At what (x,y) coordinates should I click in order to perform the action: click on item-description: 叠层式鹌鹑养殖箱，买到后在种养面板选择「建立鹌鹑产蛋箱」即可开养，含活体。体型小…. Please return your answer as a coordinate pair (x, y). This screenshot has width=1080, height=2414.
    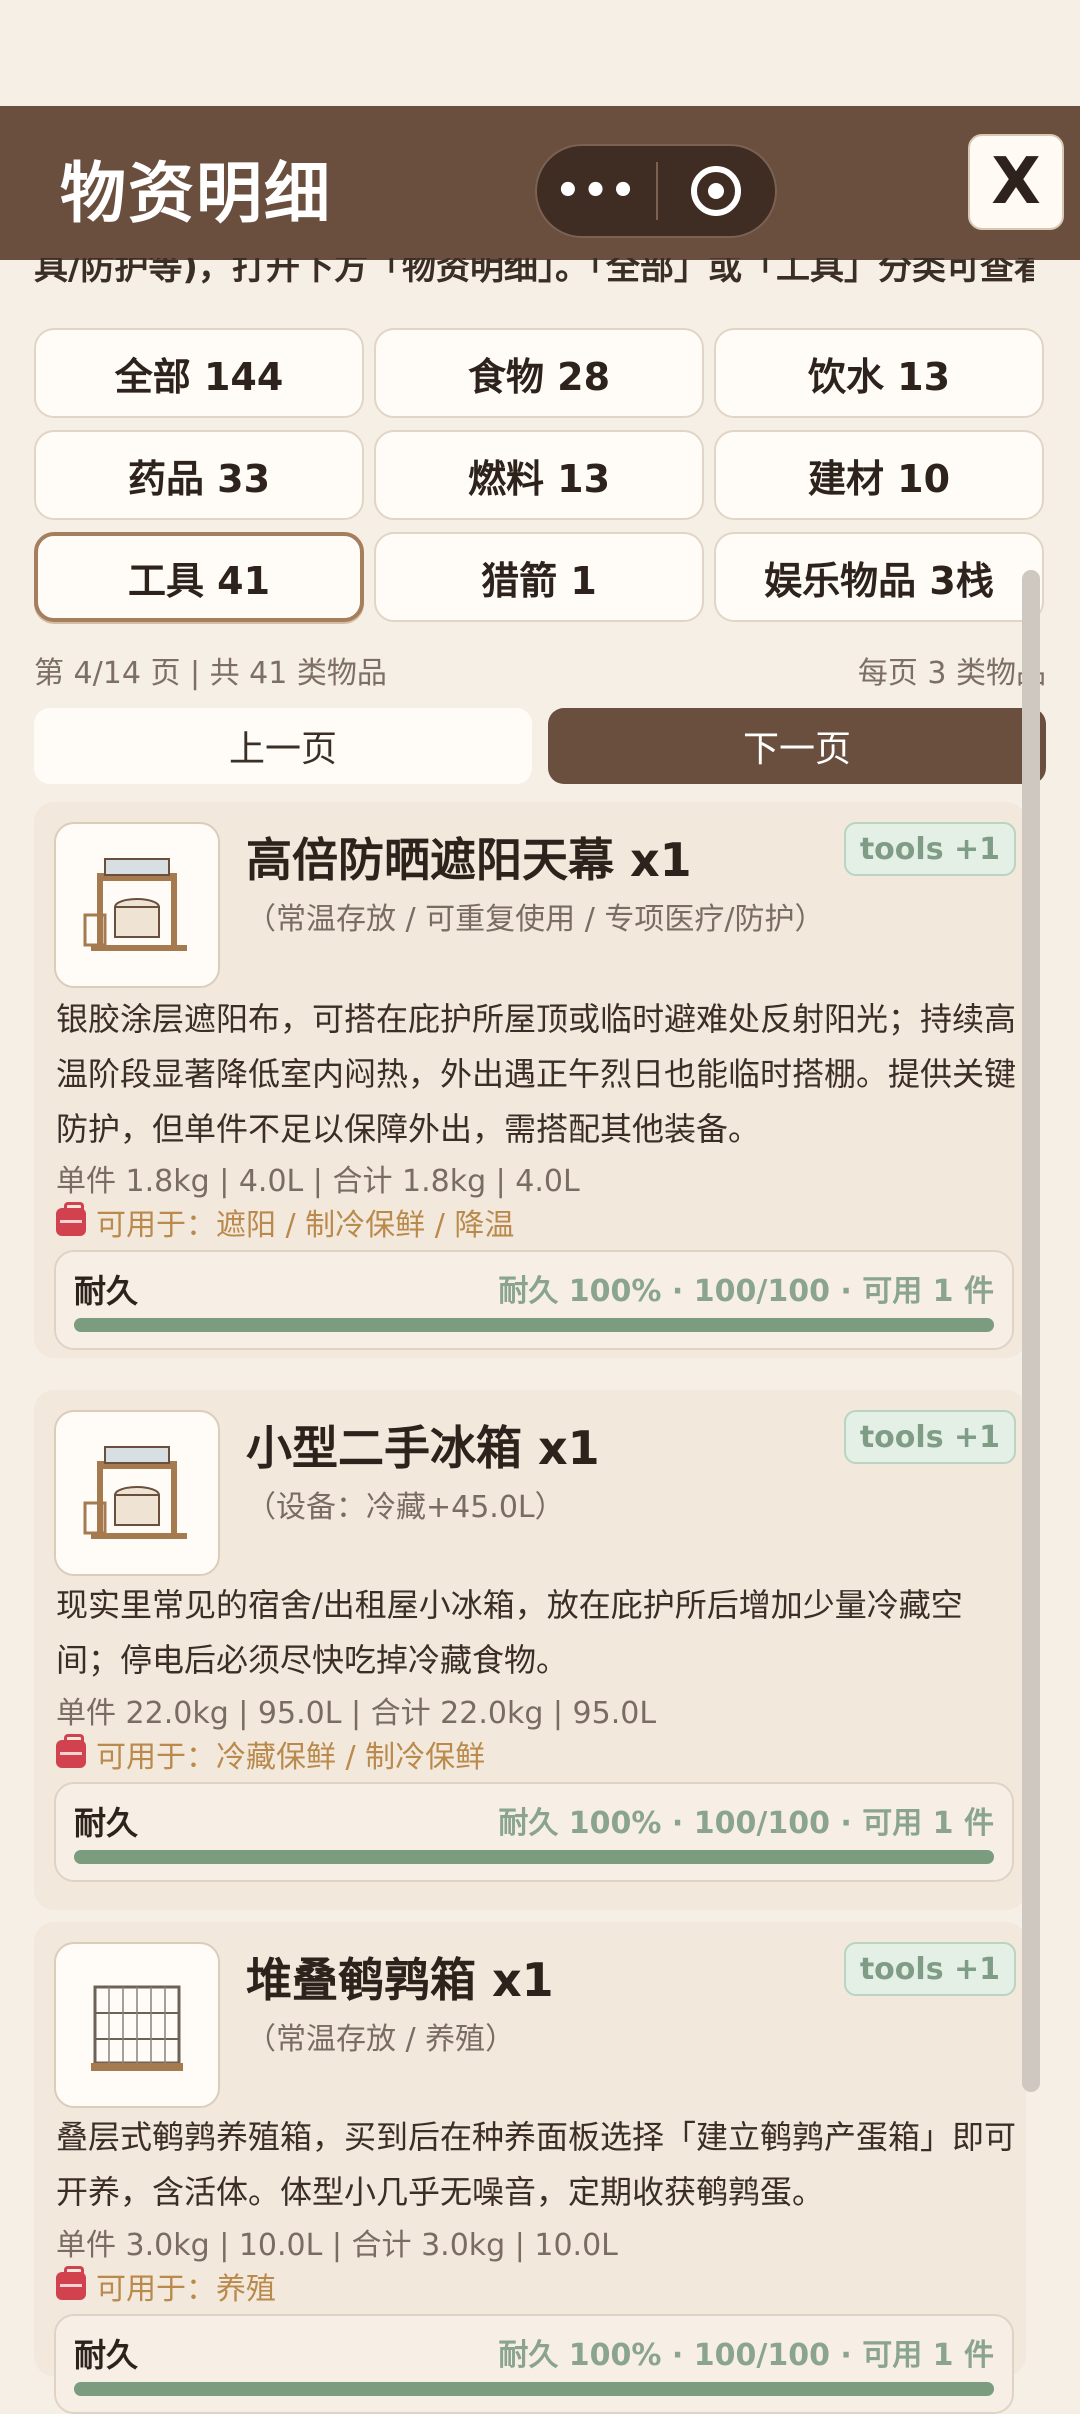
    Looking at the image, I should click on (536, 2164).